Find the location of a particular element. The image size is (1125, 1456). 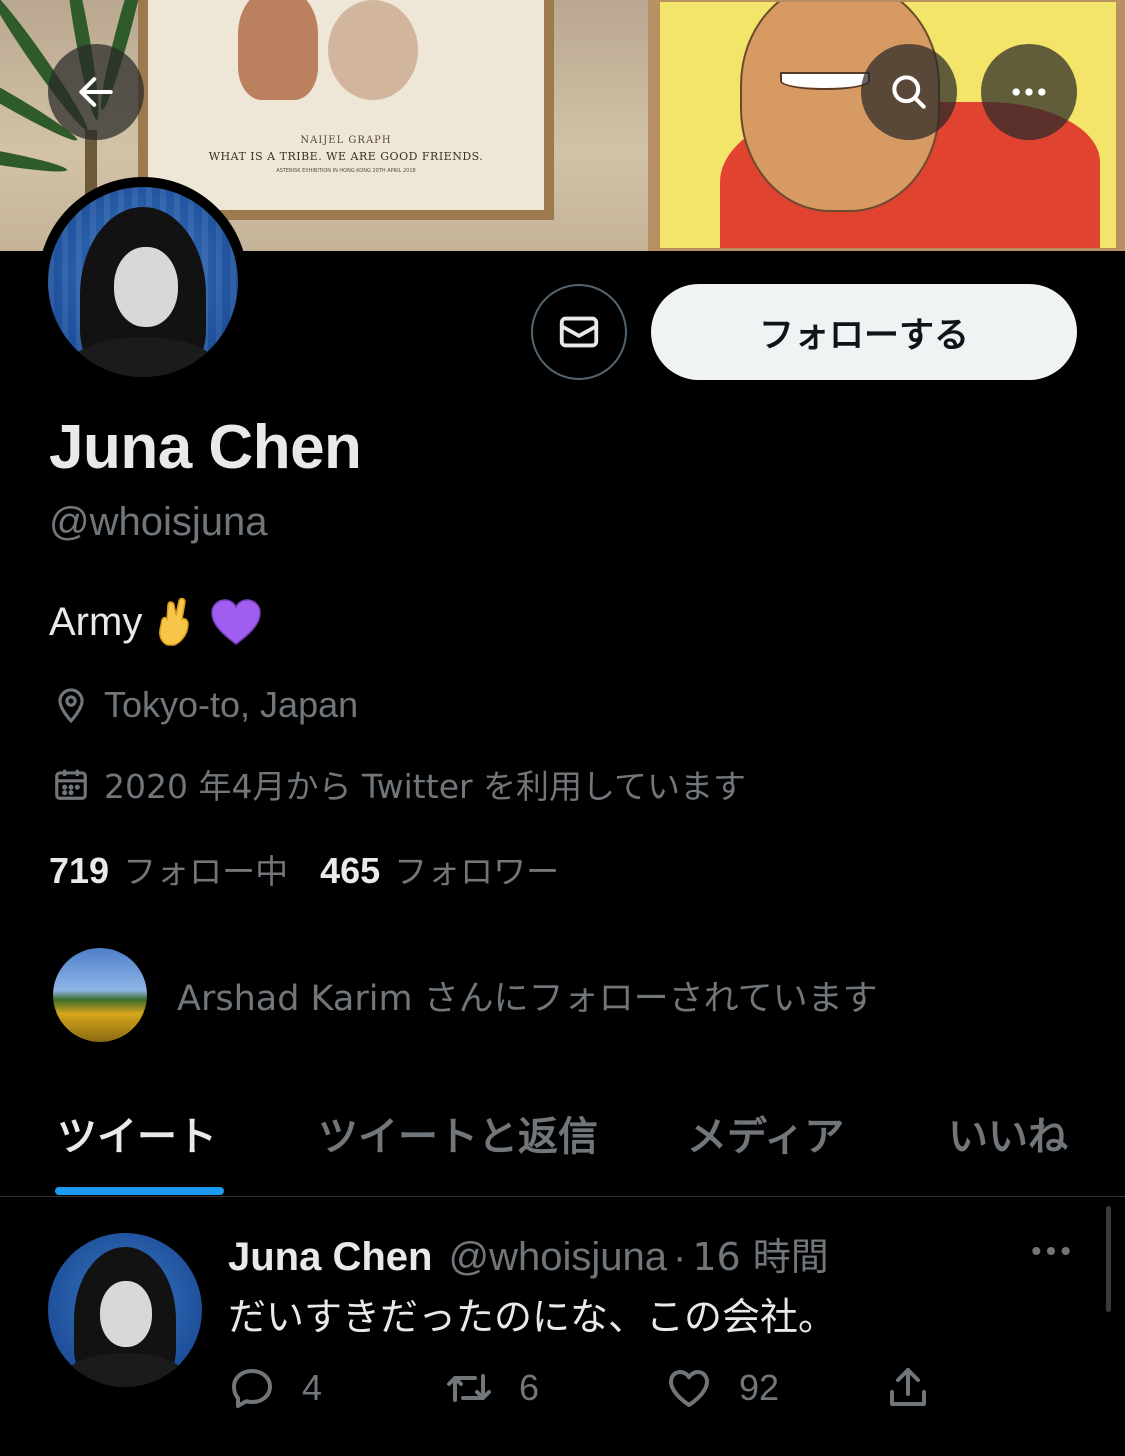

tab-tweets: ツイート is located at coordinates (137, 1133).